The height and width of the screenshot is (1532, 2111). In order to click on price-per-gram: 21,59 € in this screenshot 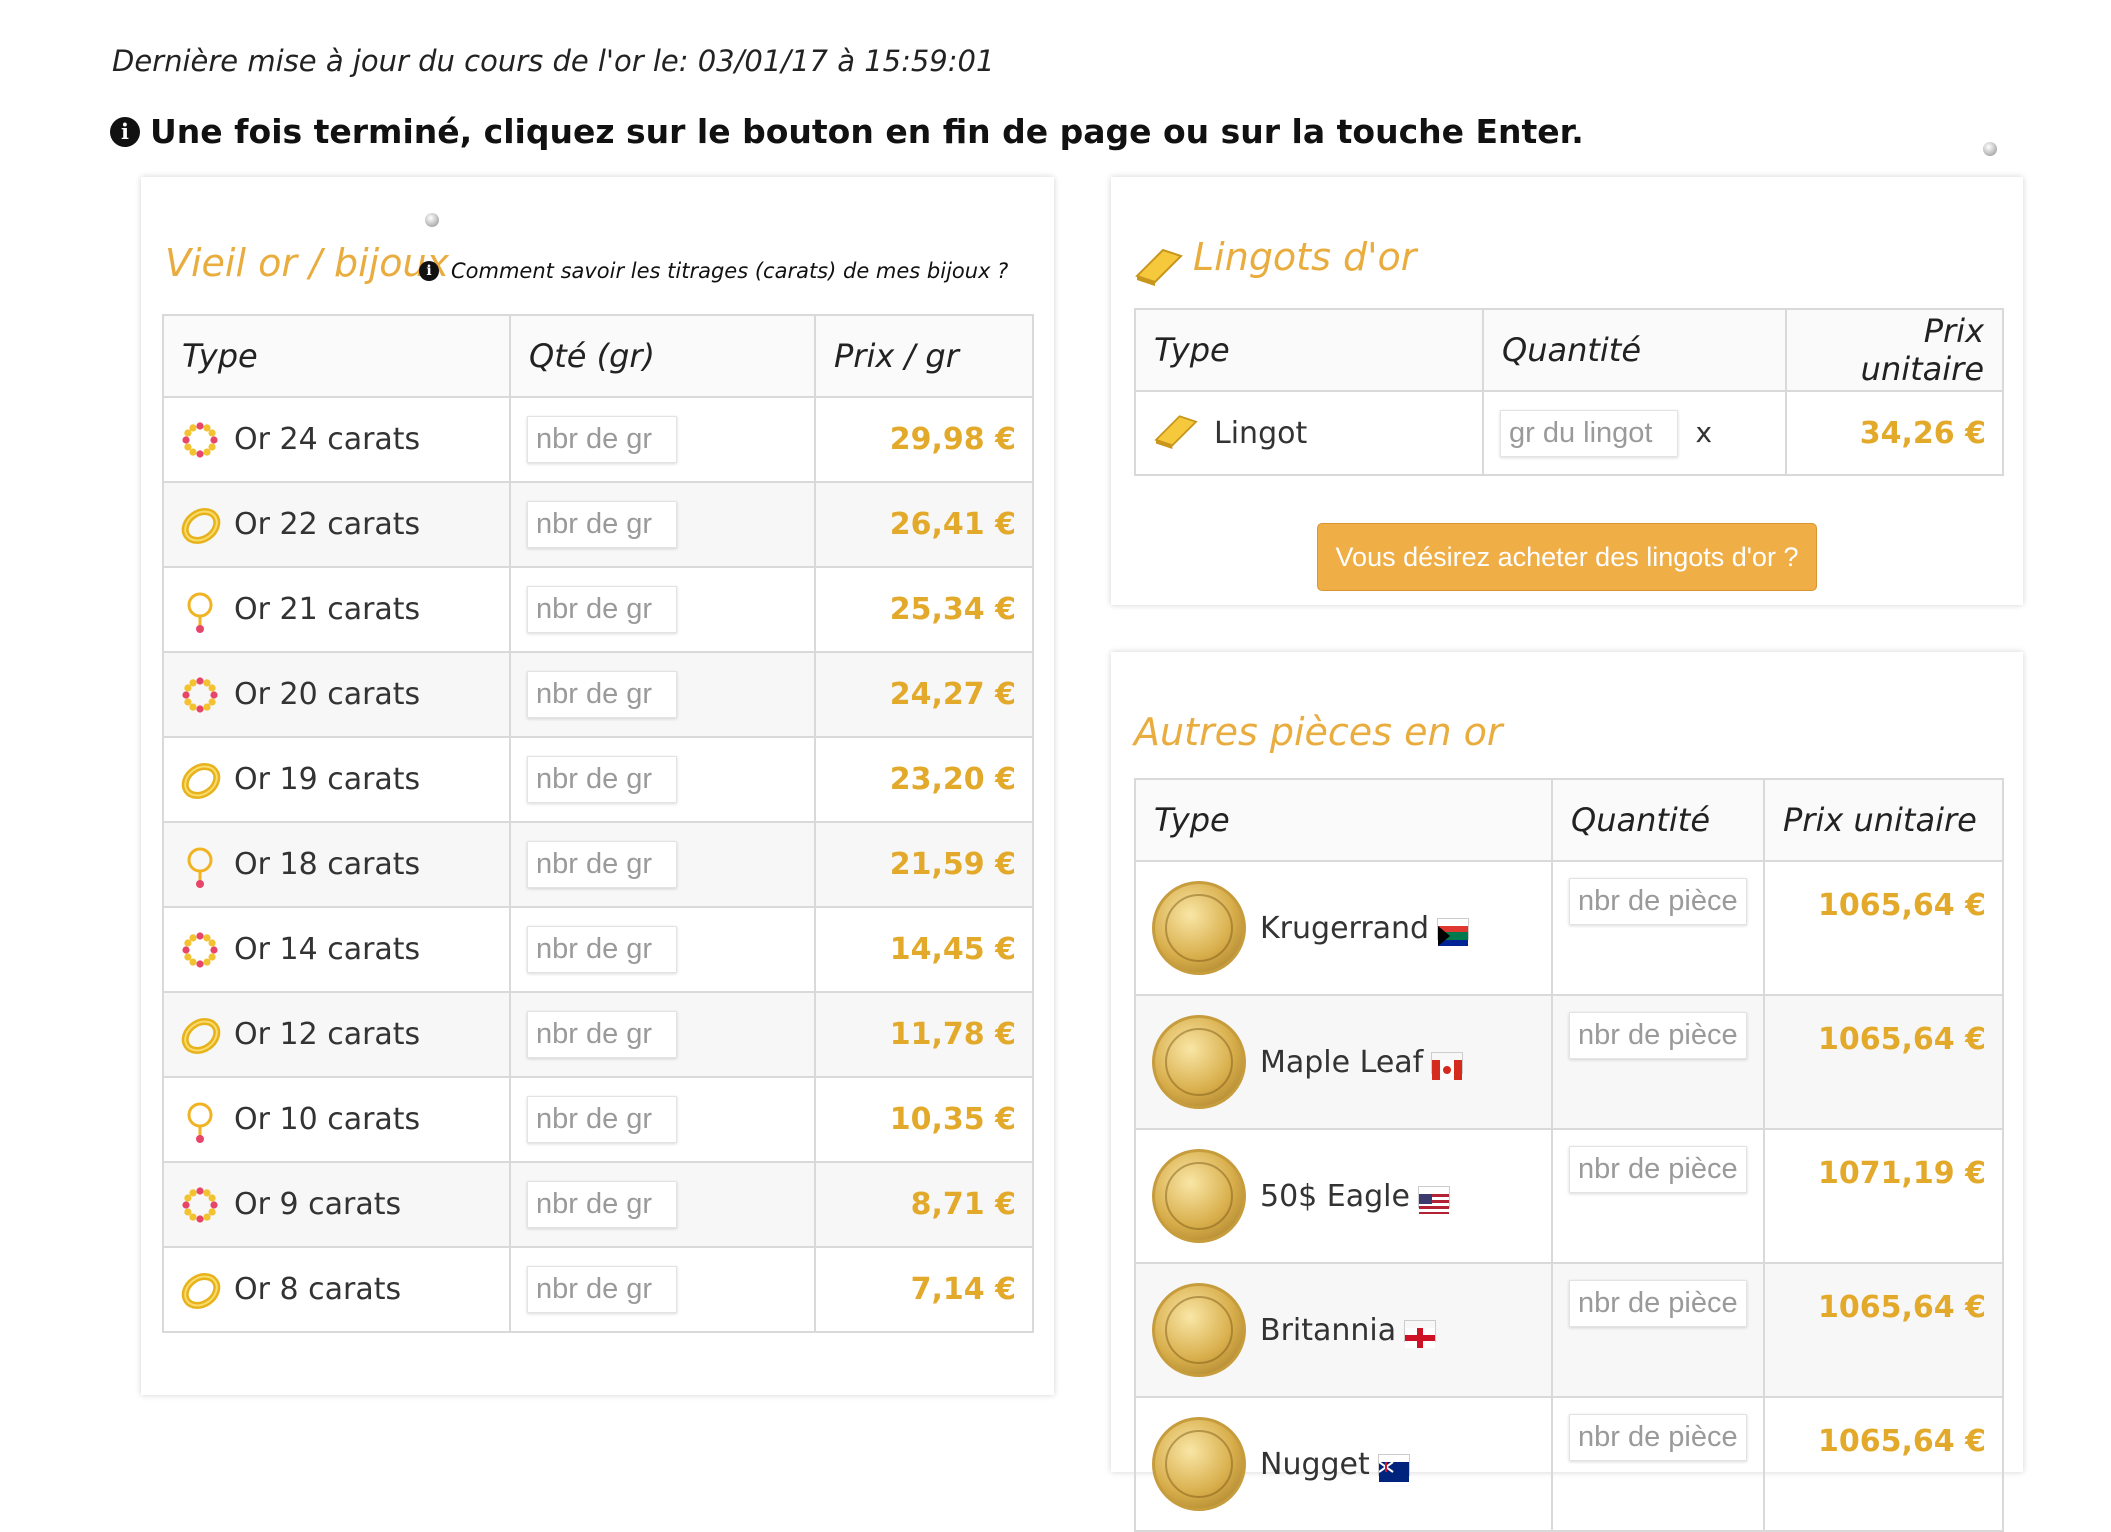, I will do `click(924, 864)`.